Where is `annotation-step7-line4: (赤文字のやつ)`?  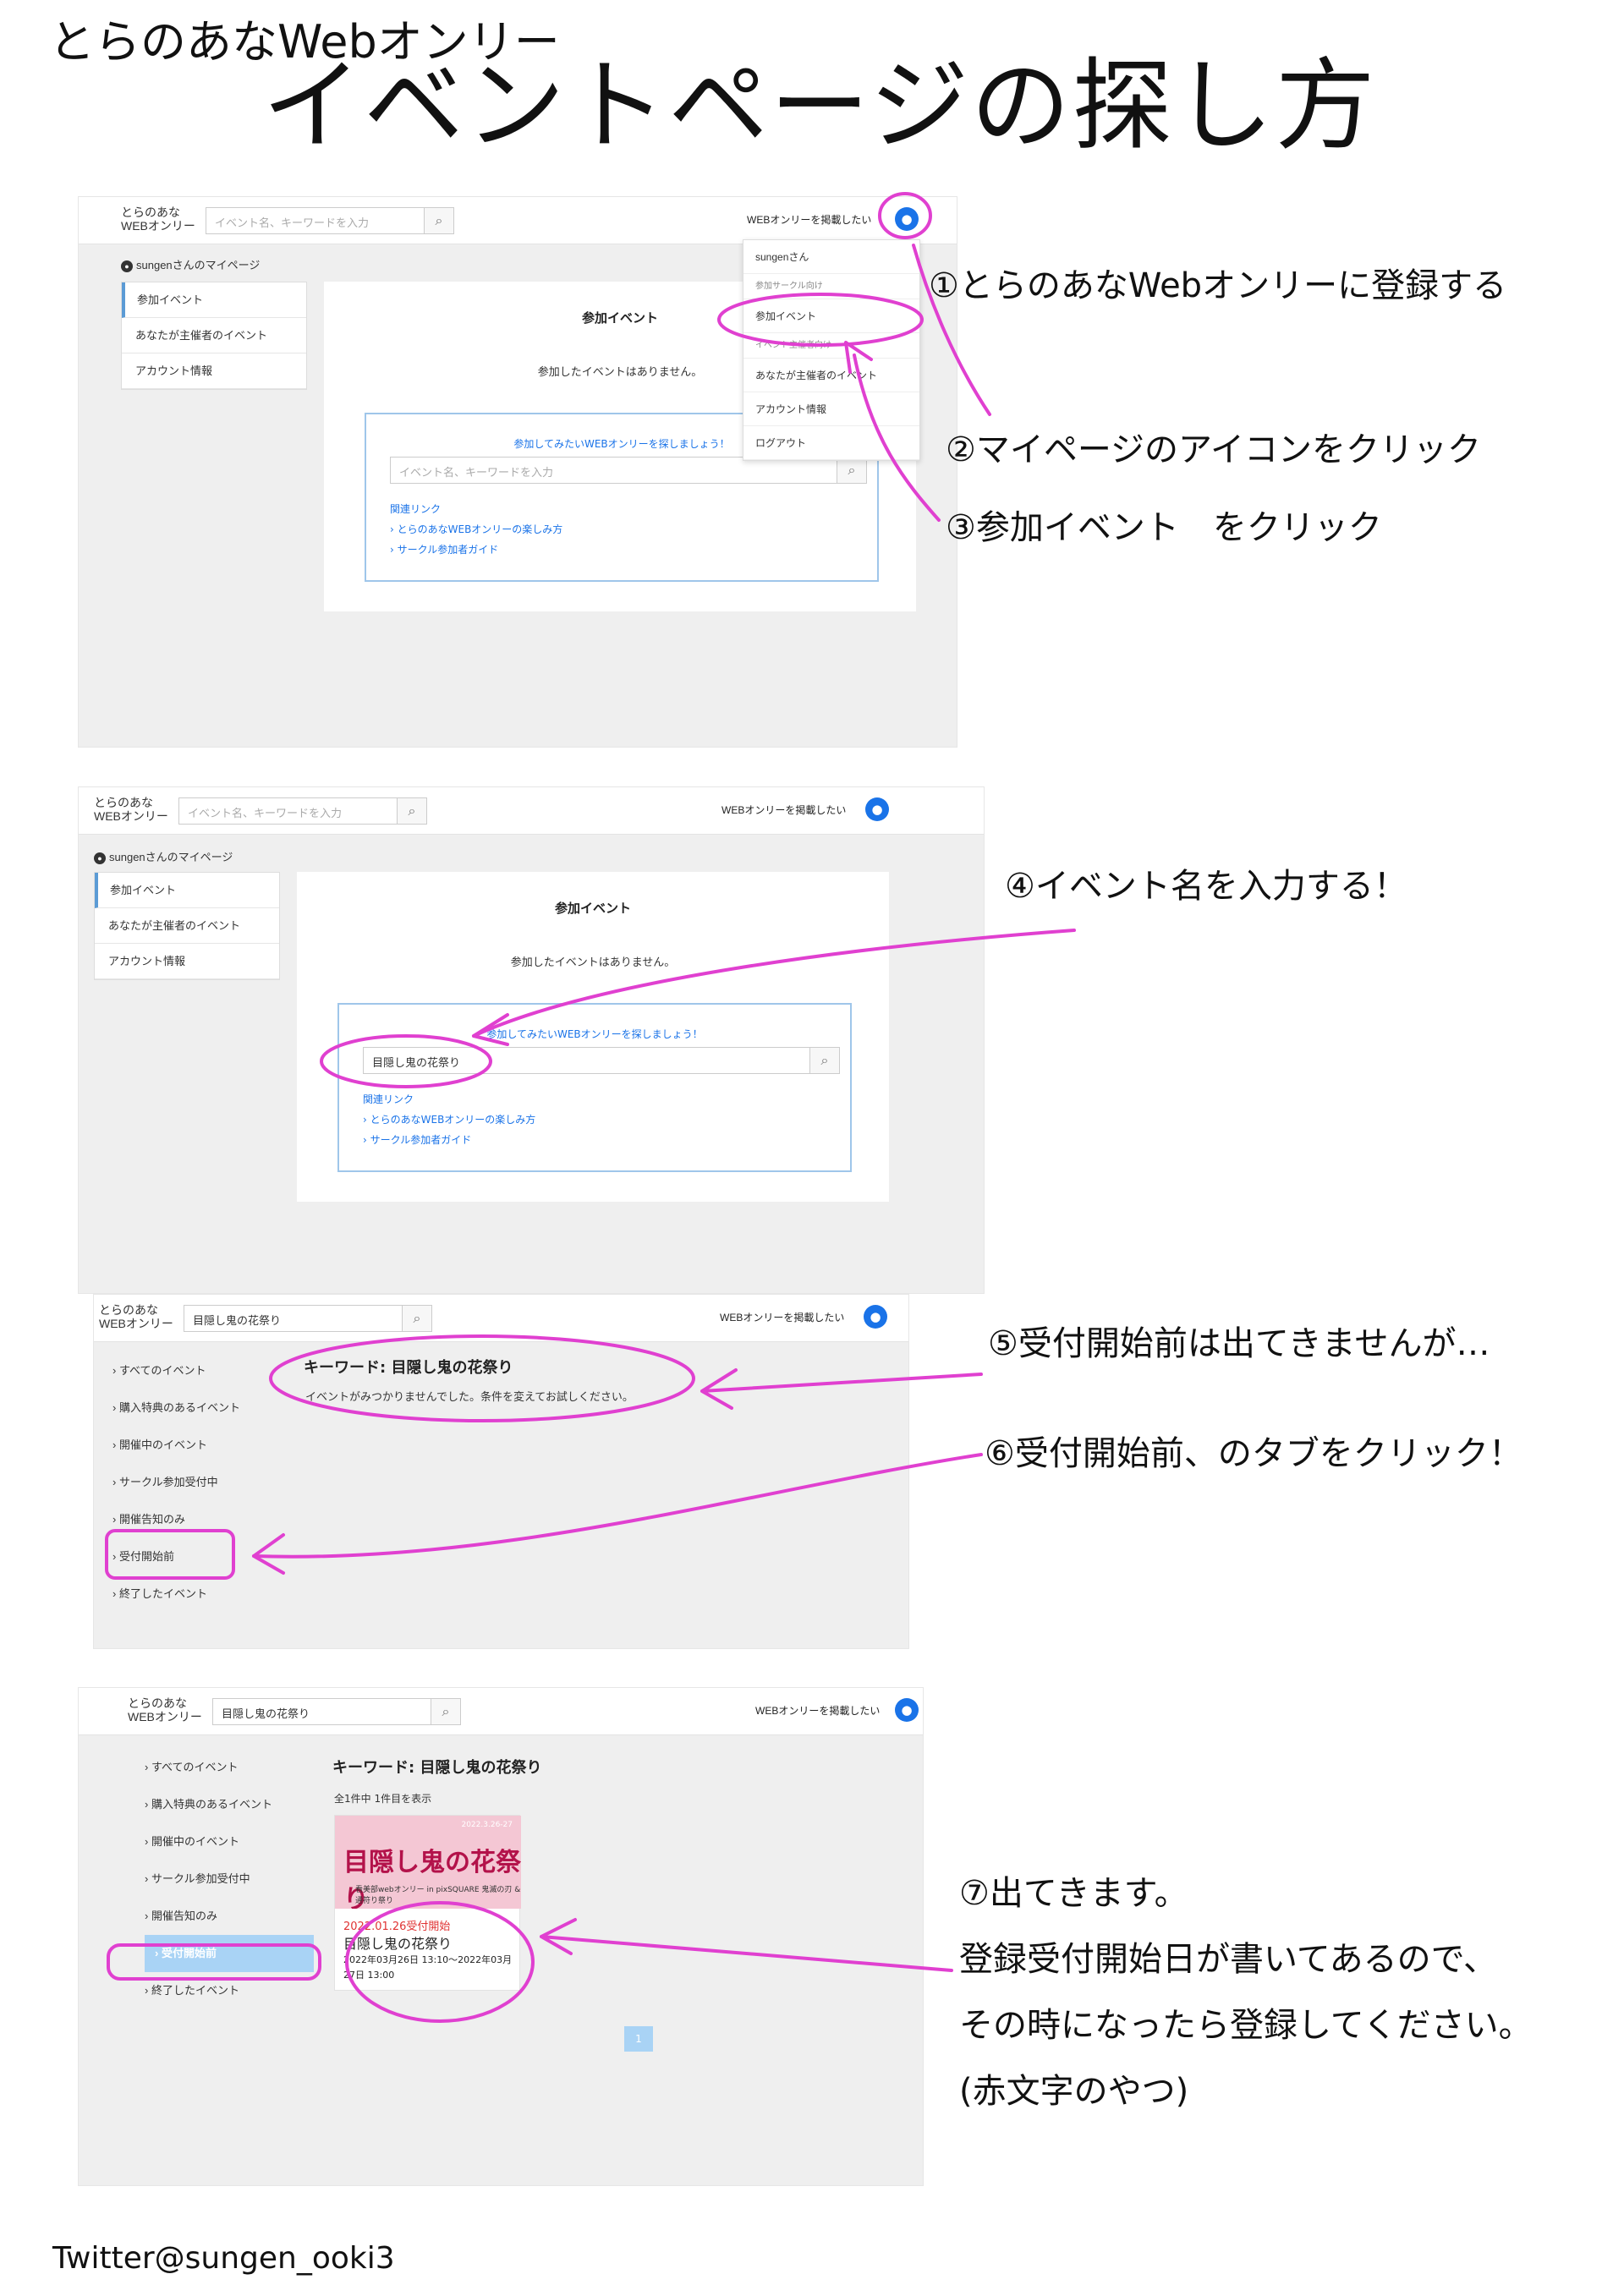 annotation-step7-line4: (赤文字のやつ) is located at coordinates (1074, 2091).